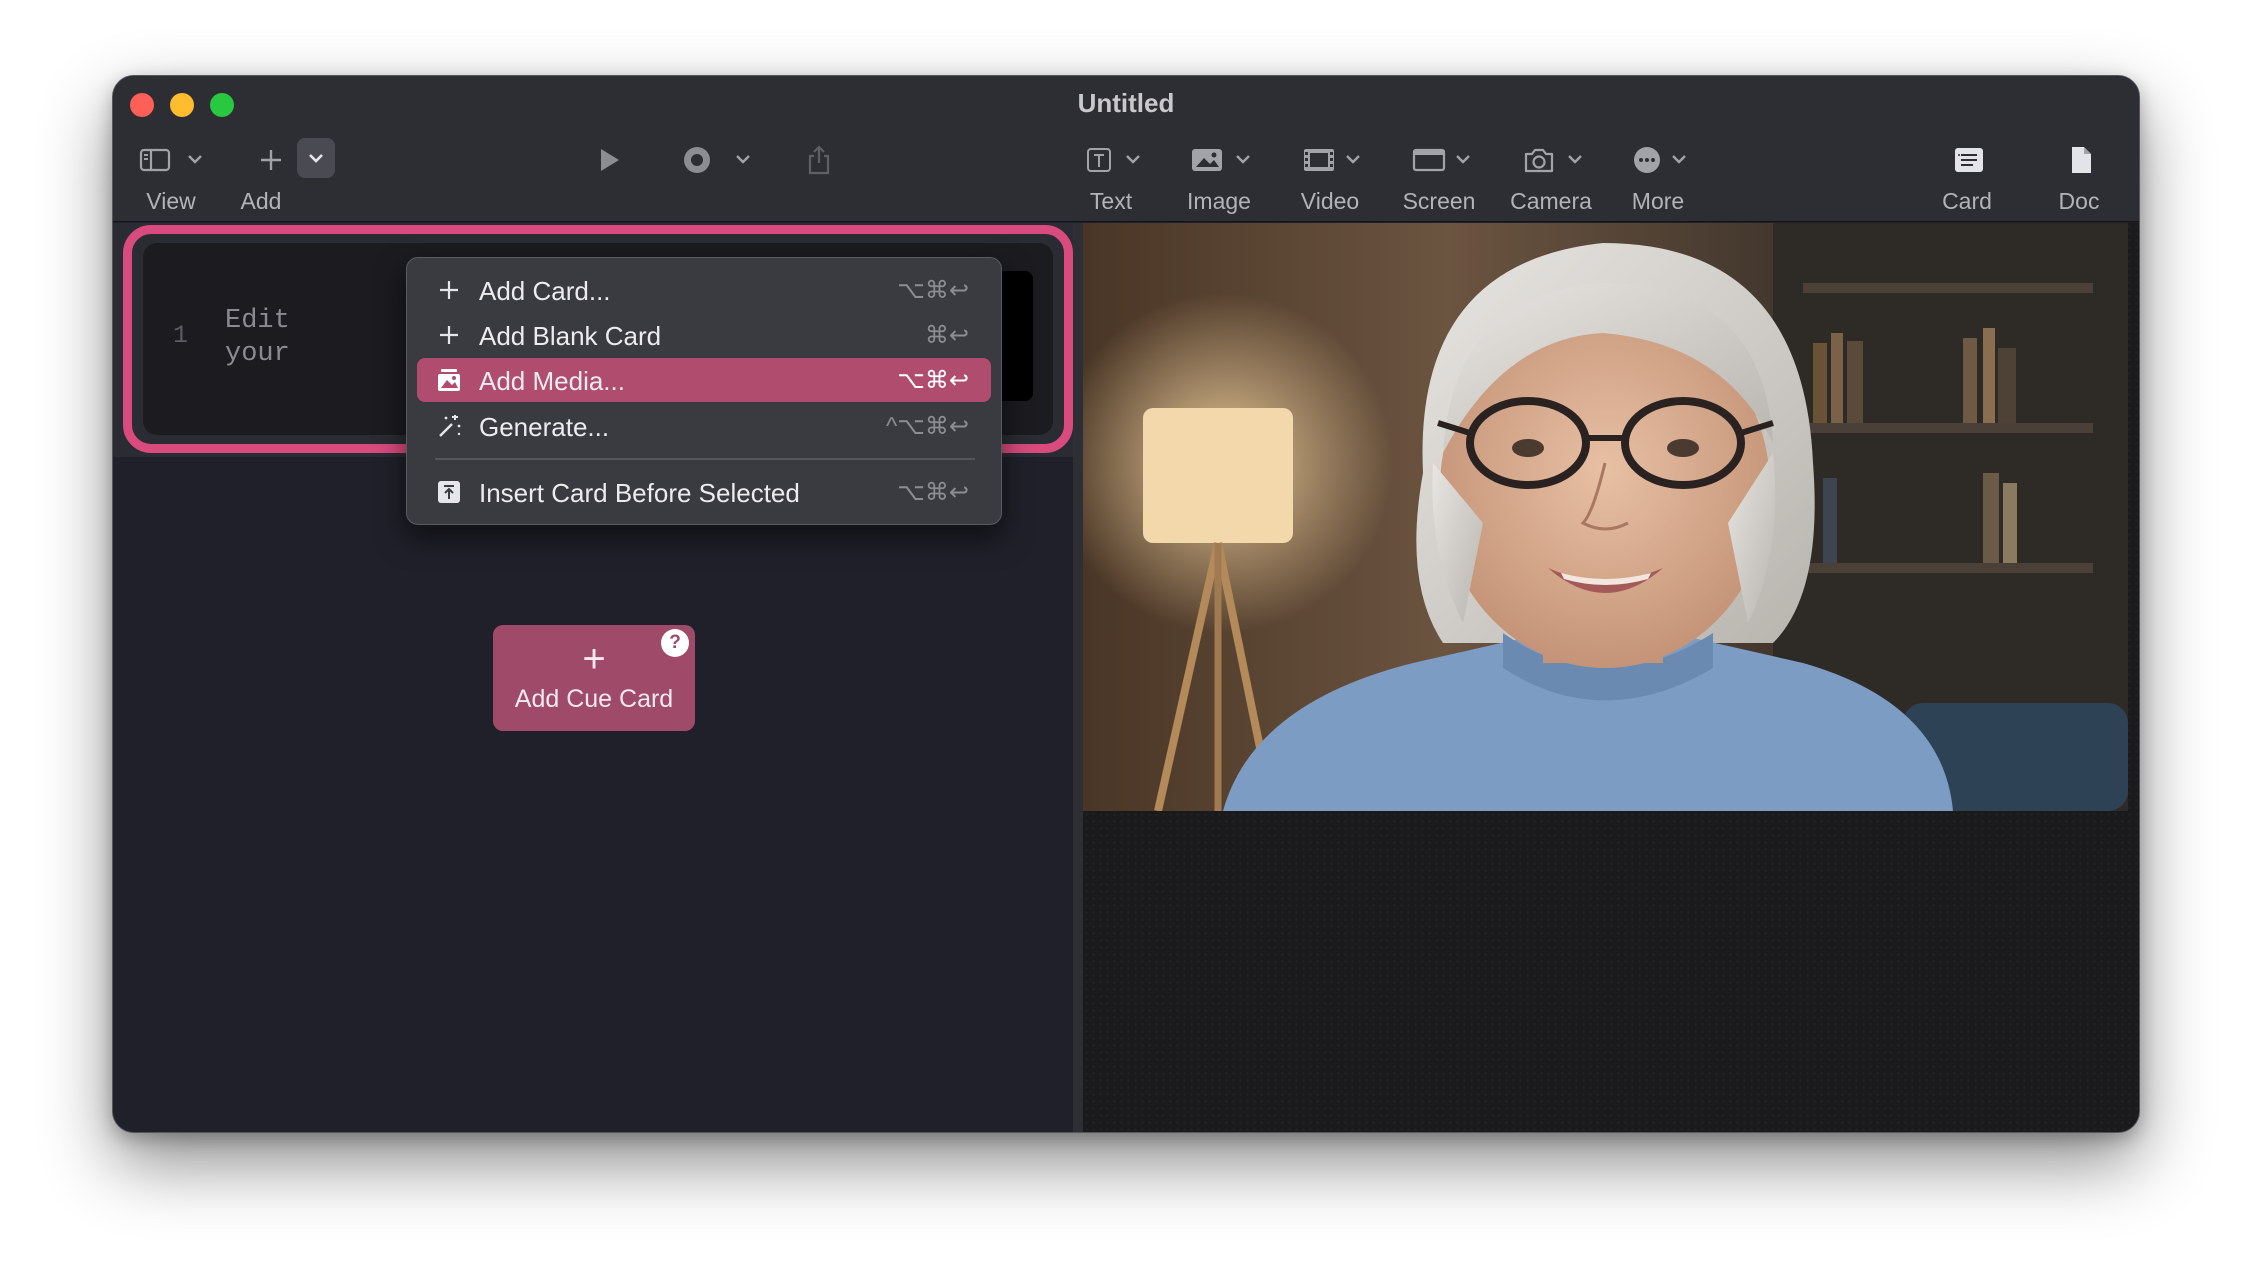  I want to click on text-label: Text, so click(1111, 201).